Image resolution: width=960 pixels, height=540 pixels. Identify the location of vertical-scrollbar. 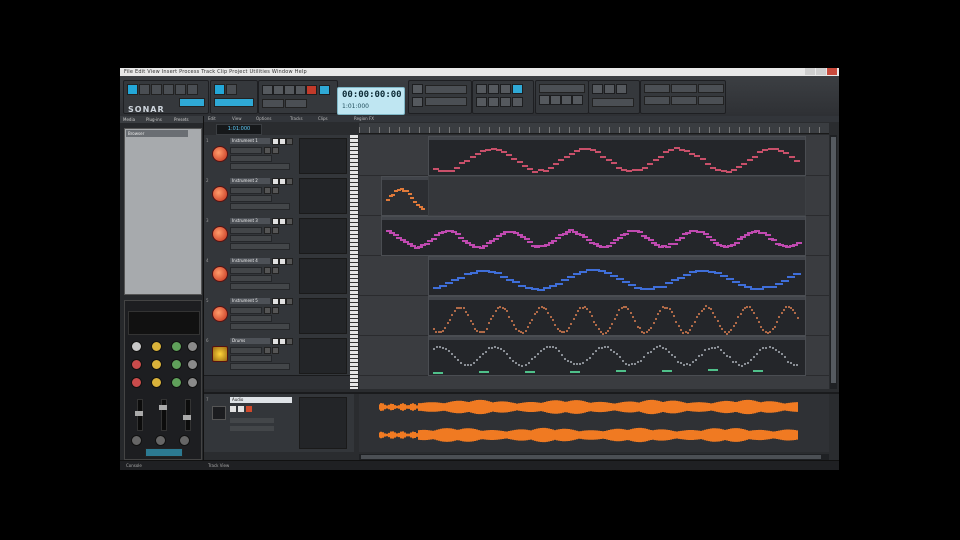
(833, 262).